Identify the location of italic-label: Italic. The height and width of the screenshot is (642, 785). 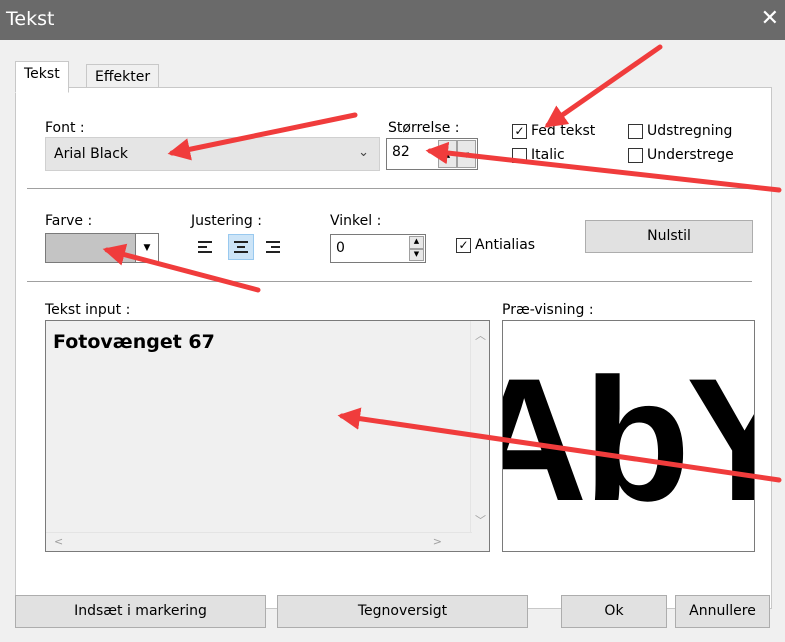
(548, 155).